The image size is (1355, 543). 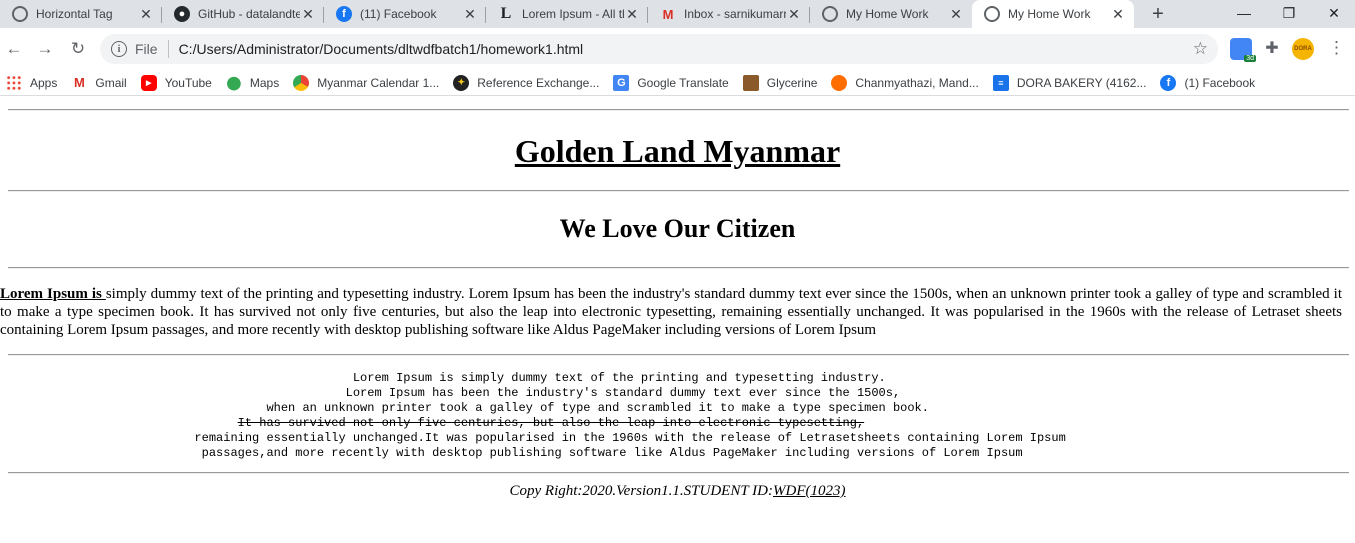 I want to click on glycerine-icon, so click(x=750, y=82).